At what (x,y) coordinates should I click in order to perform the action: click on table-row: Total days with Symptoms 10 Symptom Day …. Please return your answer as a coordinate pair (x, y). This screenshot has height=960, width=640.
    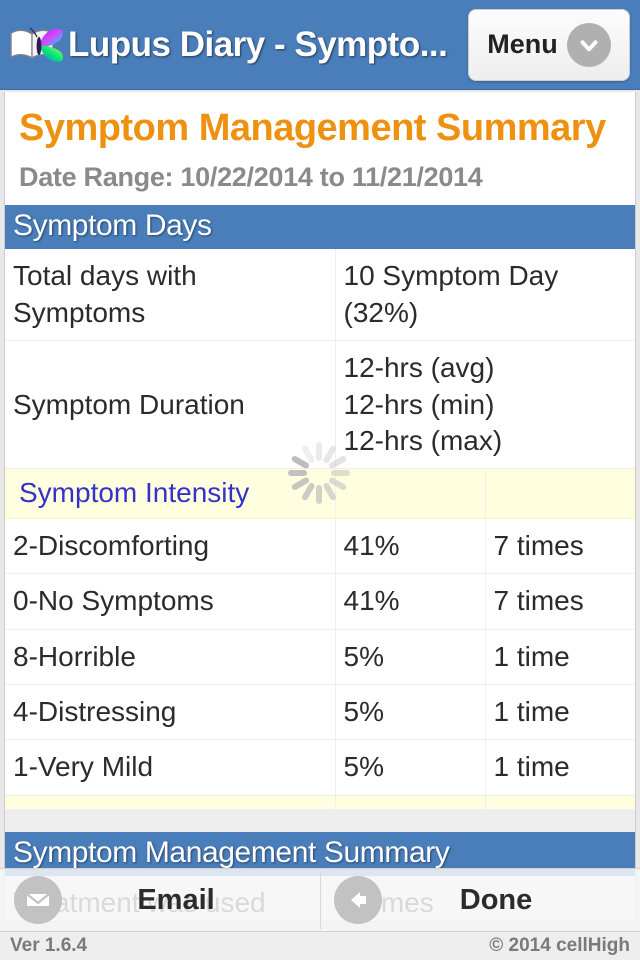
    Looking at the image, I should click on (320, 295).